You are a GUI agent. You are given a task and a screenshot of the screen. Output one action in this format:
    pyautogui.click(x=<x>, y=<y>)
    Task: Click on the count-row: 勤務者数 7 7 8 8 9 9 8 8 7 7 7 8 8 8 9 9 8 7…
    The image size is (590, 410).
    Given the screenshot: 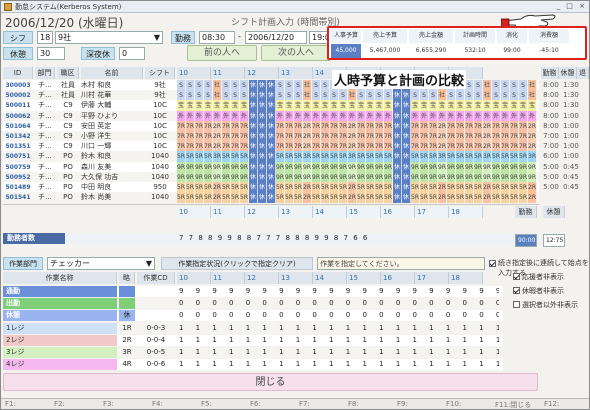 What is the action you would take?
    pyautogui.click(x=271, y=238)
    